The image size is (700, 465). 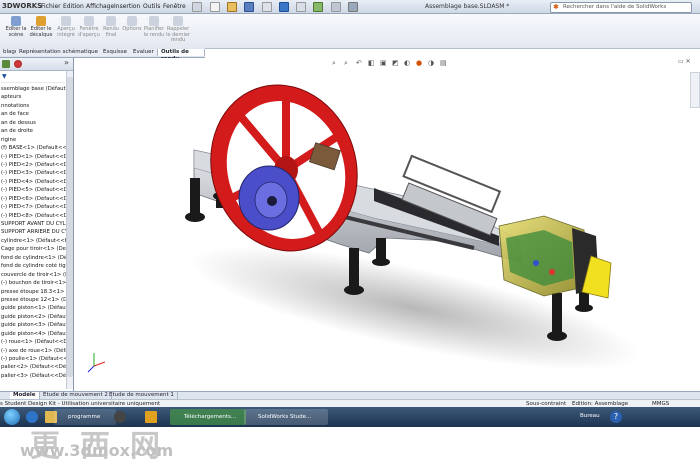 What do you see at coordinates (267, 7) in the screenshot?
I see `print-icon` at bounding box center [267, 7].